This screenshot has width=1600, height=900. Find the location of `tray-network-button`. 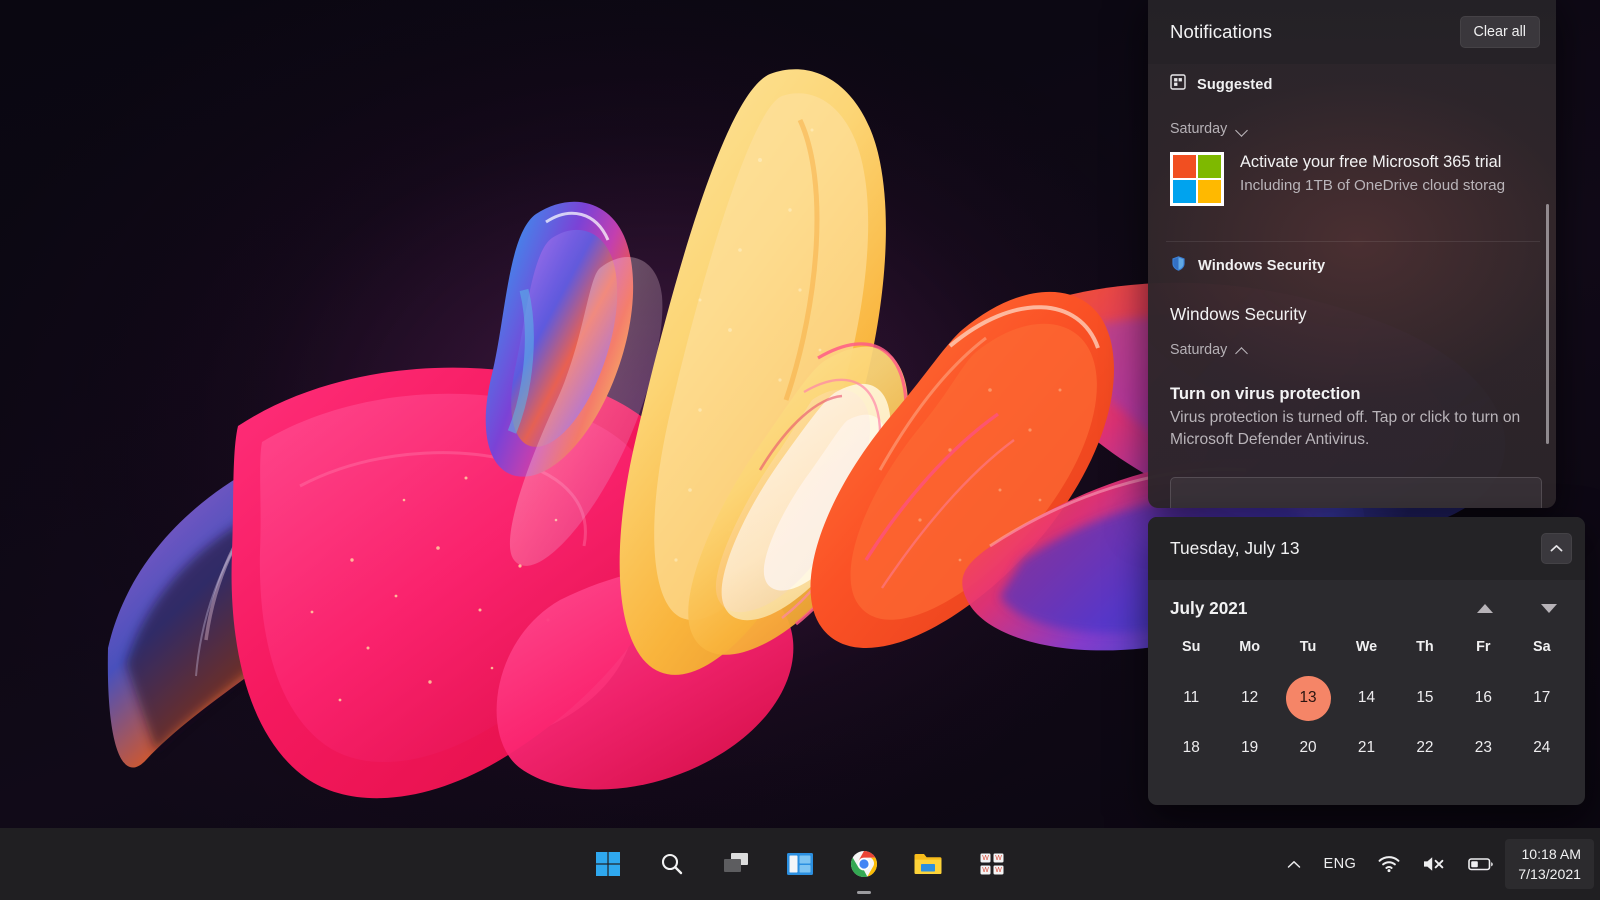

tray-network-button is located at coordinates (1389, 864).